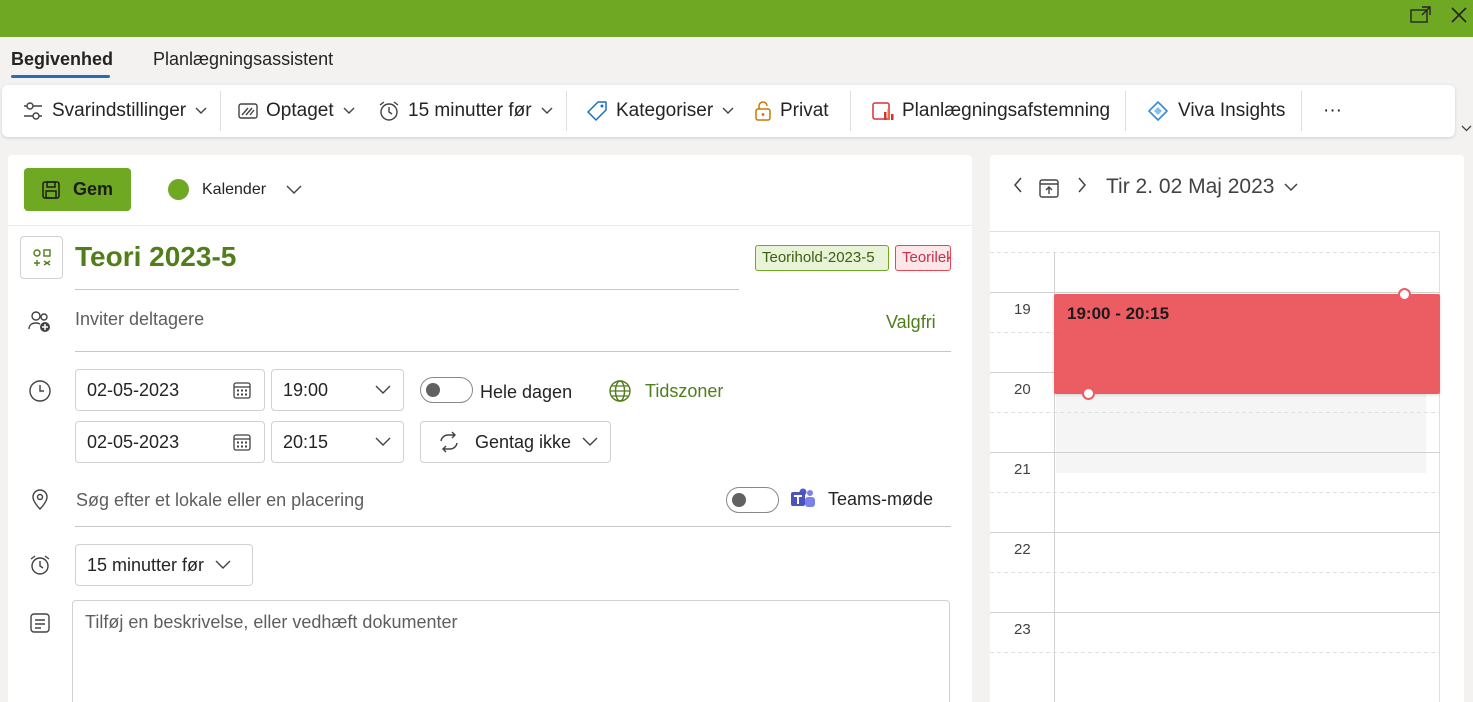 Image resolution: width=1473 pixels, height=702 pixels. I want to click on reminder-button: 15 minutter før, so click(465, 111).